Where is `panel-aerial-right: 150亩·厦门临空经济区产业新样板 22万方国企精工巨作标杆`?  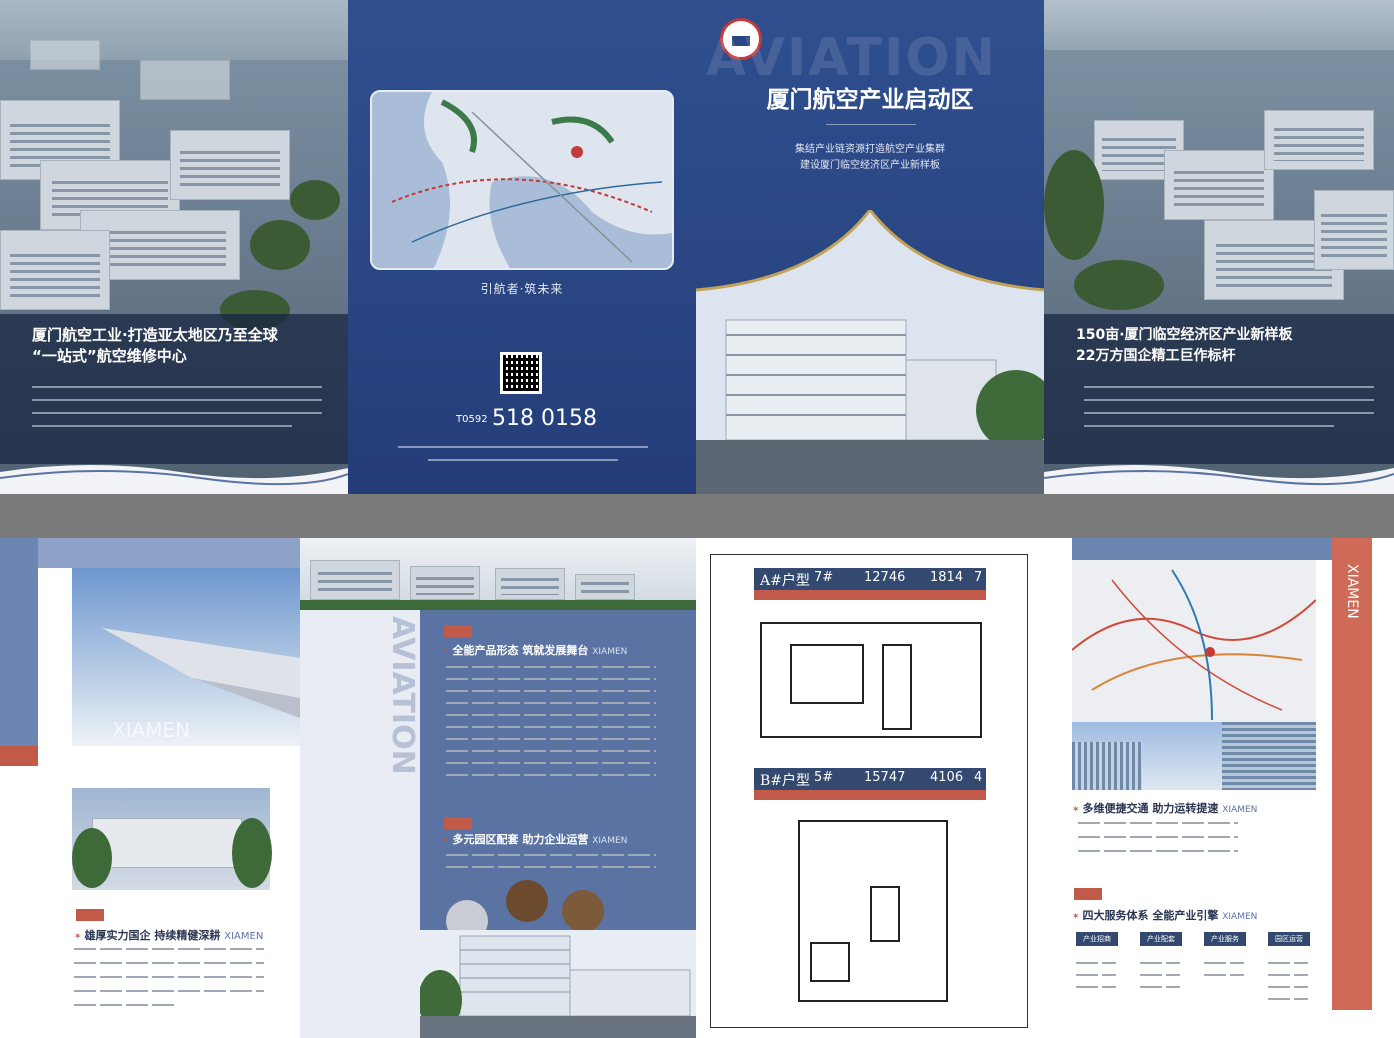 panel-aerial-right: 150亩·厦门临空经济区产业新样板 22万方国企精工巨作标杆 is located at coordinates (1219, 247).